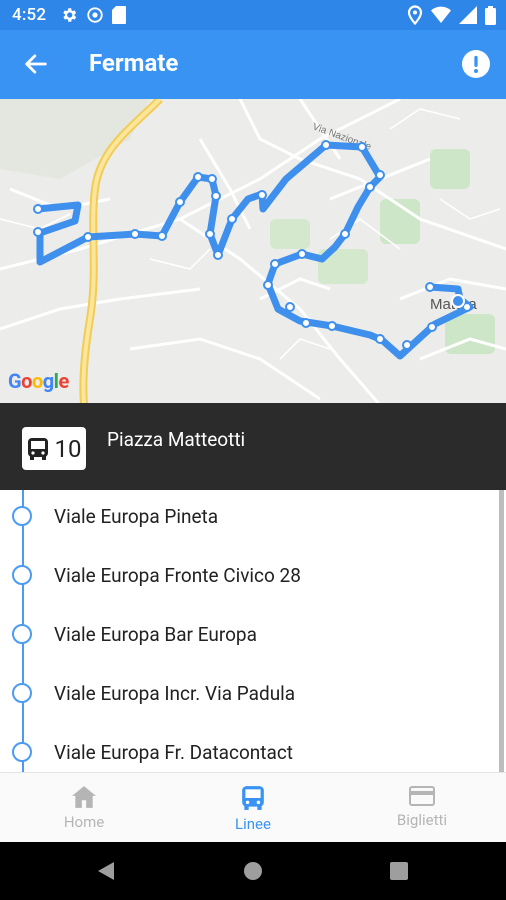  I want to click on current-location-marker, so click(458, 301).